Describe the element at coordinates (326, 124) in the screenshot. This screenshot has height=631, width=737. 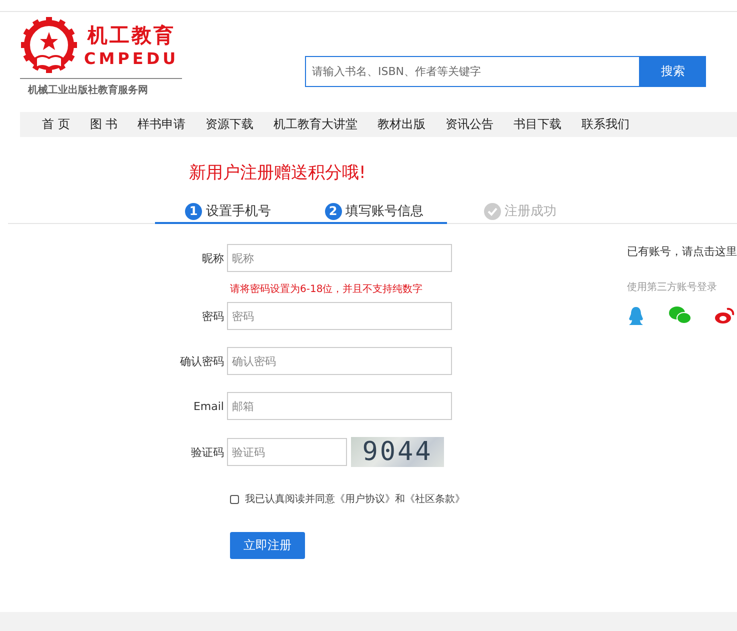
I see `nav-link: 机工教育大讲堂` at that location.